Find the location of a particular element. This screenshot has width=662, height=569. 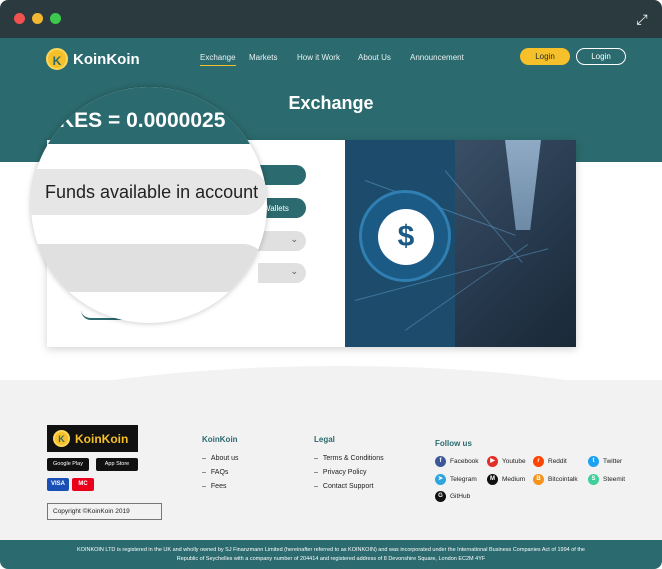

app-store-badge: App Store is located at coordinates (117, 464).